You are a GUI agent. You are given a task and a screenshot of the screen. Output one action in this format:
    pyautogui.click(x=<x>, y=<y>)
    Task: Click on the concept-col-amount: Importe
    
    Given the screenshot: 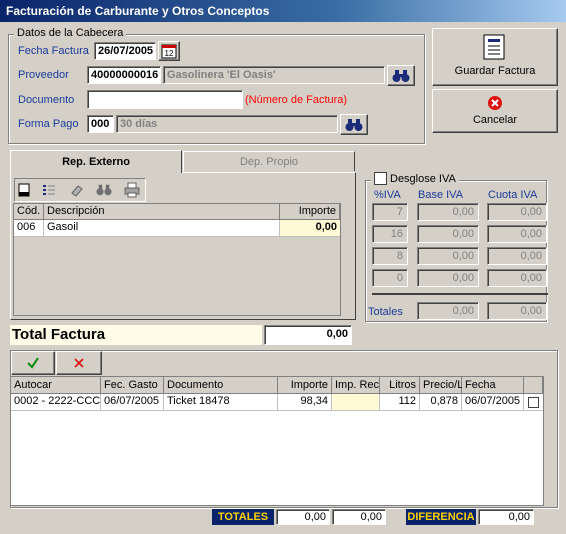 What is the action you would take?
    pyautogui.click(x=310, y=212)
    